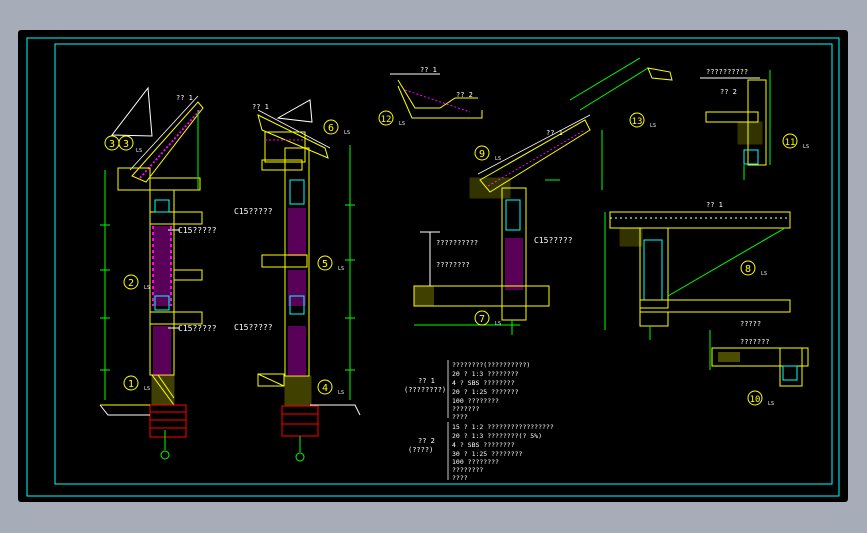  Describe the element at coordinates (491, 365) in the screenshot. I see `notes-1-line: ????????(??????????)` at that location.